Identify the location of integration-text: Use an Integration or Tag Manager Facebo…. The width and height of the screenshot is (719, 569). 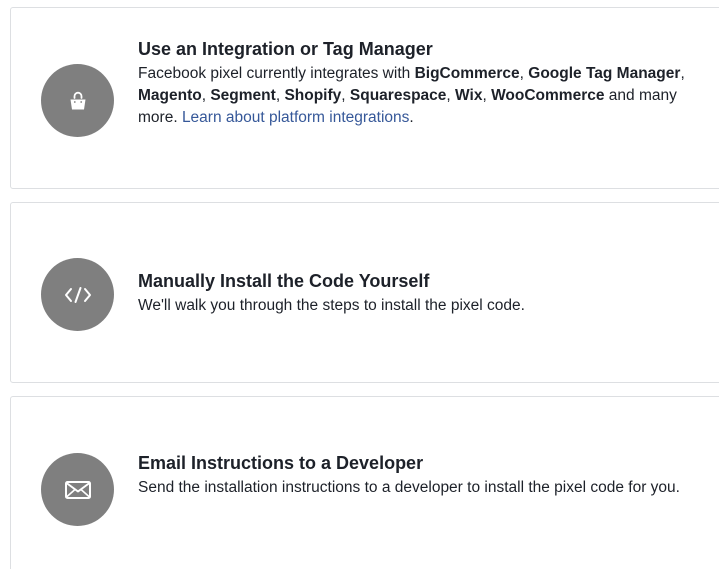
(418, 83).